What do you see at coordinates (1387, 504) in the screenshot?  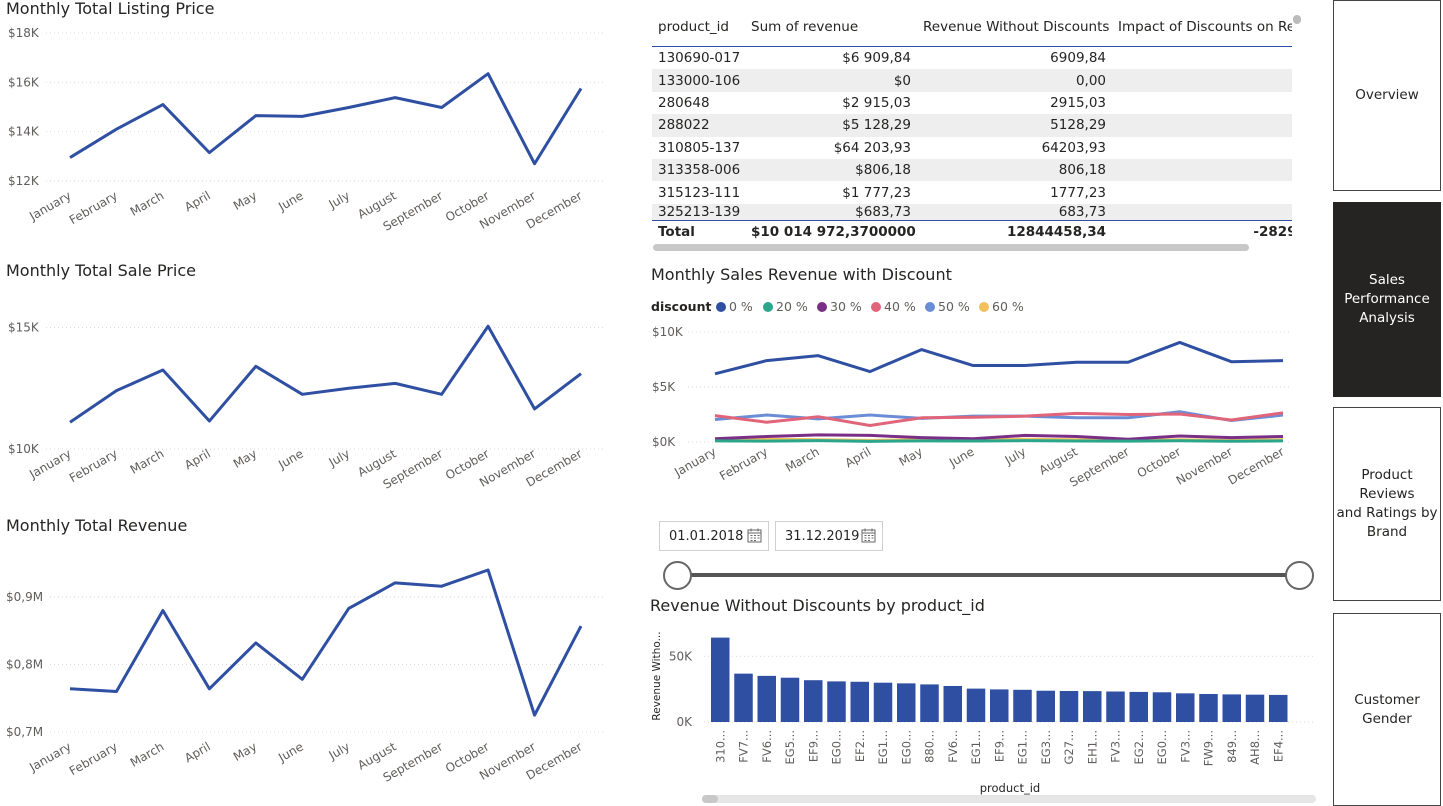 I see `nav-product-reviews-button: Product Reviews and Ratings by Brand` at bounding box center [1387, 504].